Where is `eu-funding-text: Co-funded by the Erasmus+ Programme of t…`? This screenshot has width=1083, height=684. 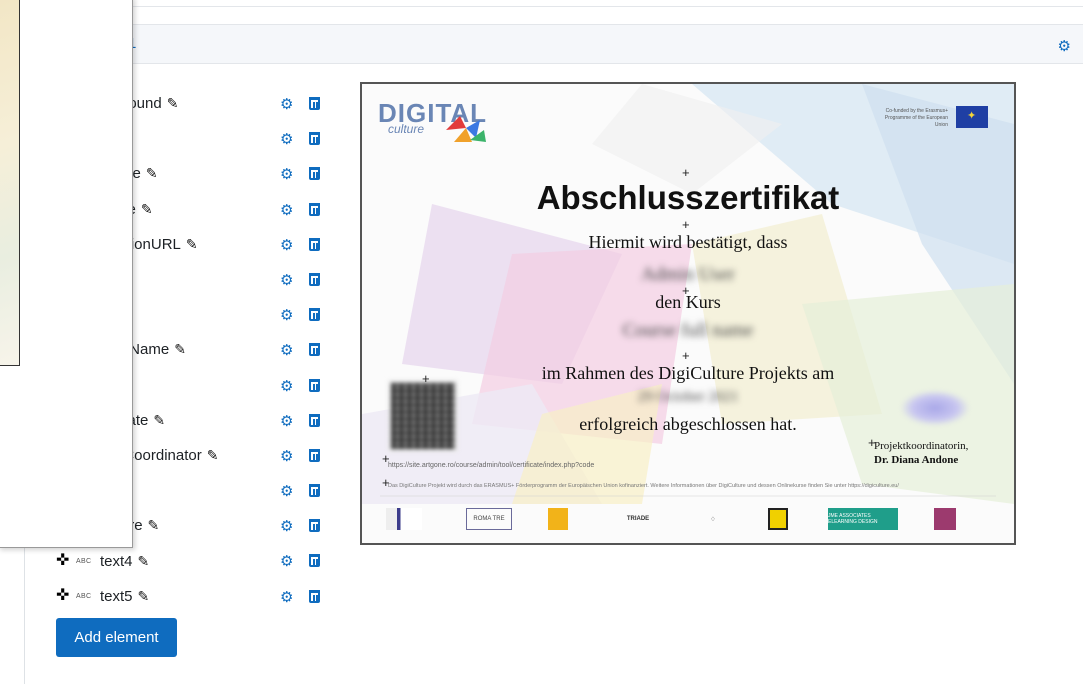 eu-funding-text: Co-funded by the Erasmus+ Programme of t… is located at coordinates (916, 118).